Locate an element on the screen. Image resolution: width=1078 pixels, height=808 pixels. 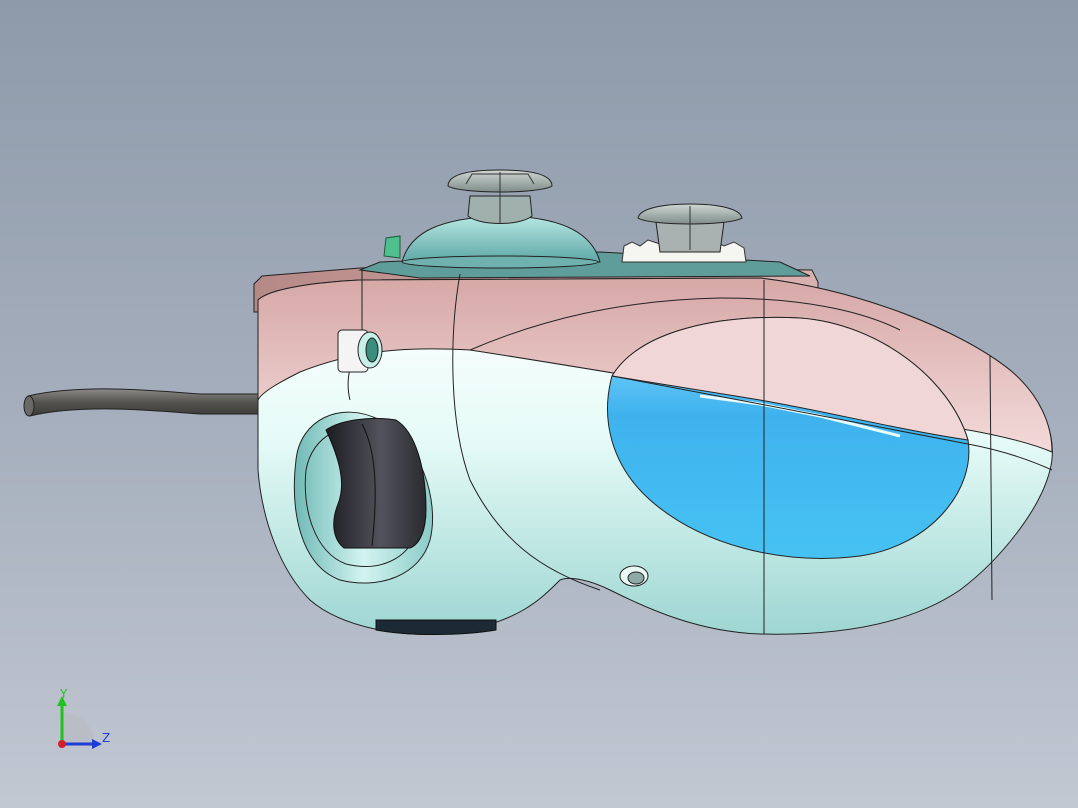
bottom-slot is located at coordinates (436, 627).